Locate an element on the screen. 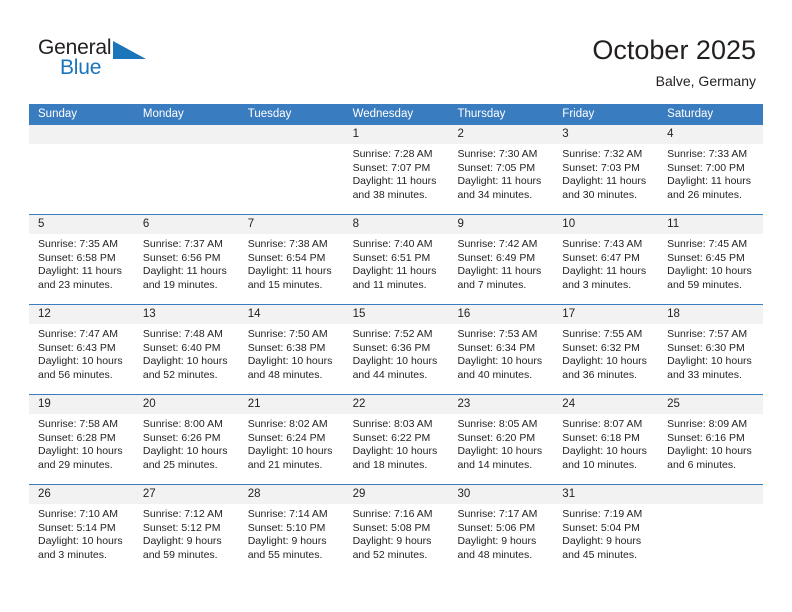 This screenshot has width=792, height=612. sunset-text: Sunset: 7:07 PM is located at coordinates (391, 167).